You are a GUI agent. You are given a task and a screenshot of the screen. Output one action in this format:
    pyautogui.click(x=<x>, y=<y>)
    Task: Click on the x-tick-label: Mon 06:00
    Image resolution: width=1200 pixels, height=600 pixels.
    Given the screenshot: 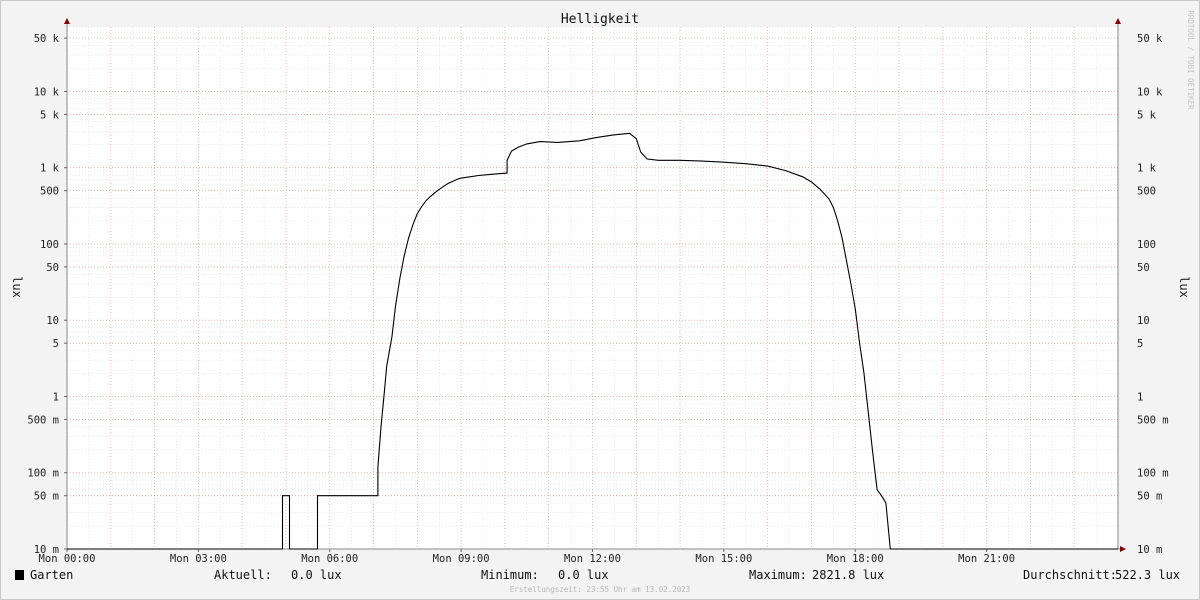 What is the action you would take?
    pyautogui.click(x=329, y=559)
    